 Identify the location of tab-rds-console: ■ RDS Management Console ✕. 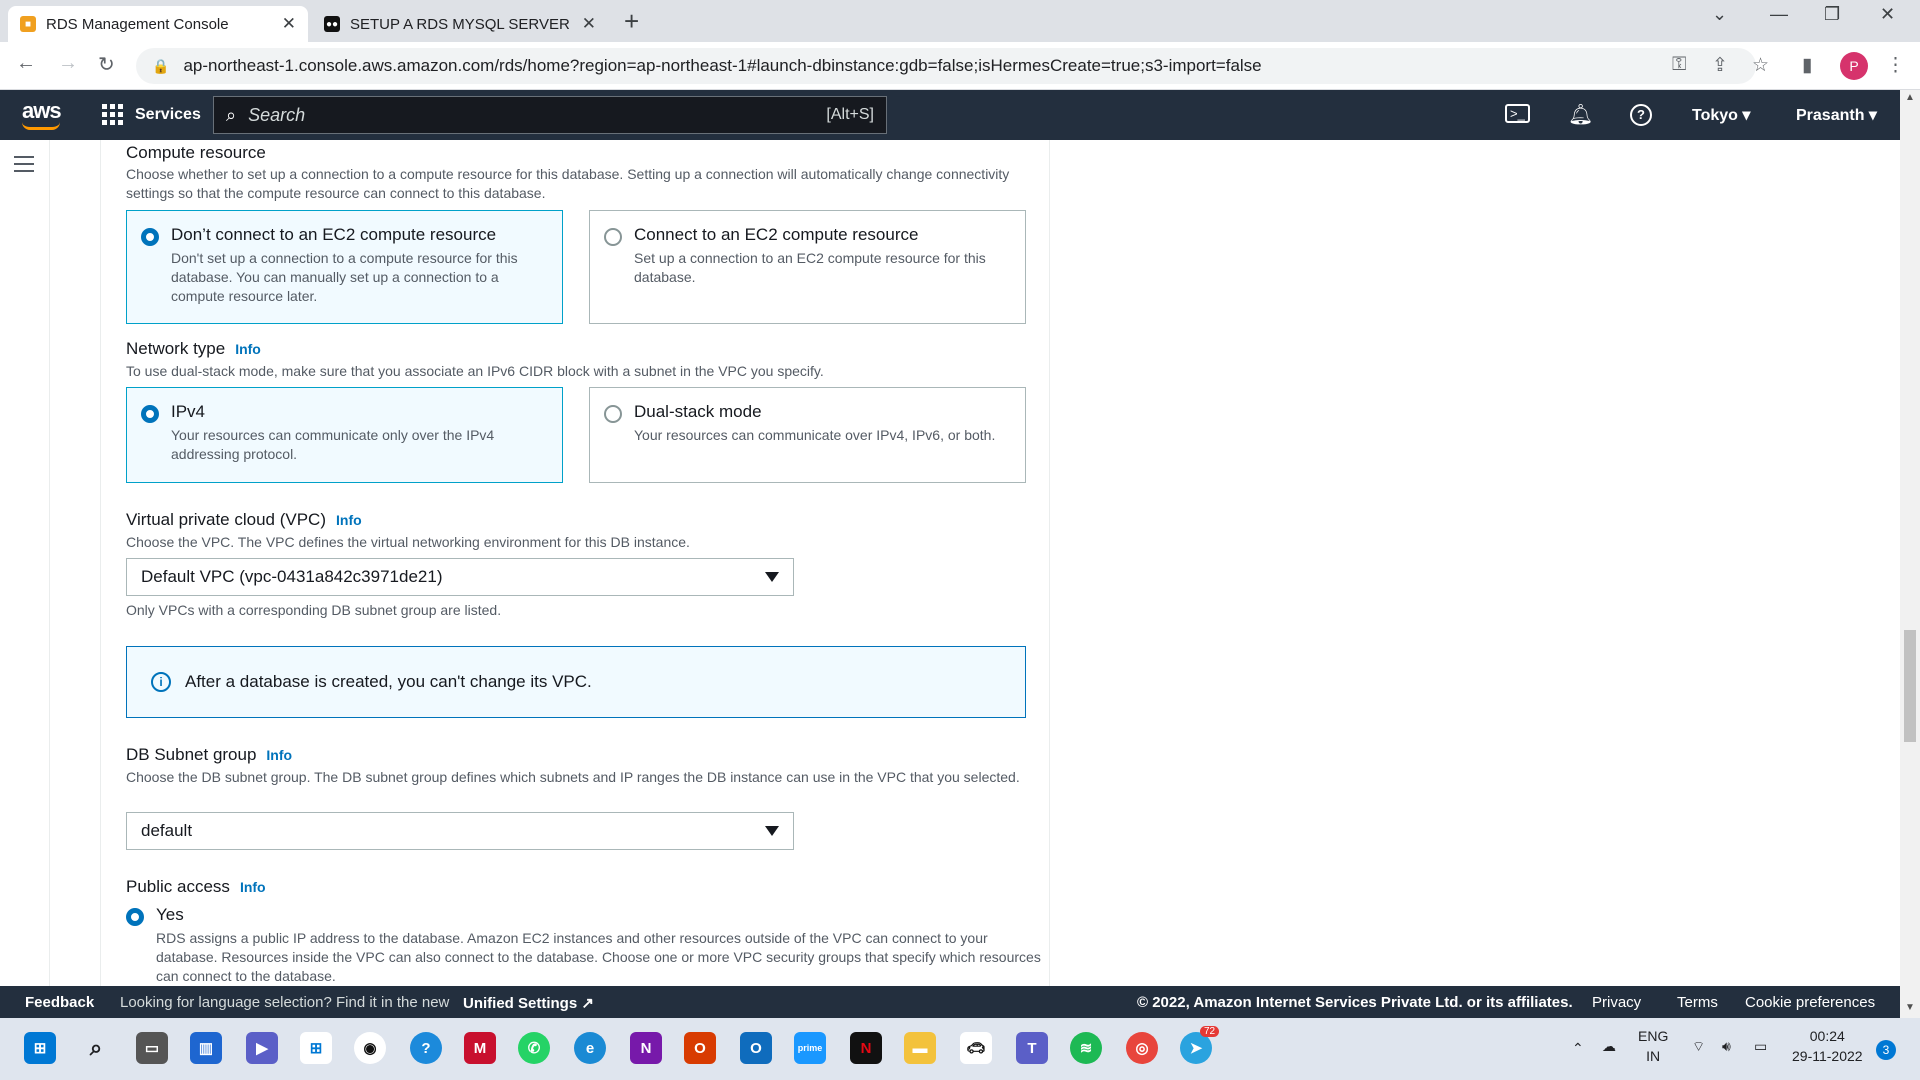
(158, 24).